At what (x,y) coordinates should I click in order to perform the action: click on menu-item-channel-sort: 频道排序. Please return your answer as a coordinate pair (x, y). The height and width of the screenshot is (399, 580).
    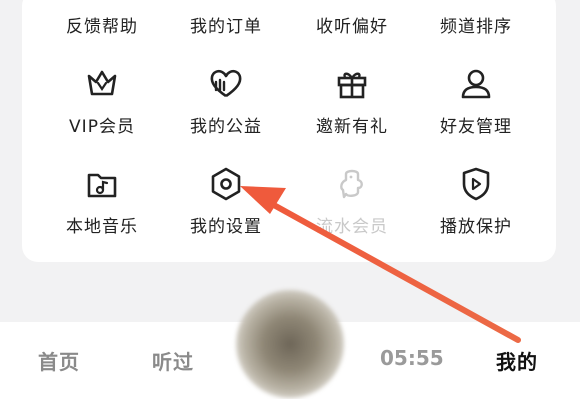
    Looking at the image, I should click on (476, 24).